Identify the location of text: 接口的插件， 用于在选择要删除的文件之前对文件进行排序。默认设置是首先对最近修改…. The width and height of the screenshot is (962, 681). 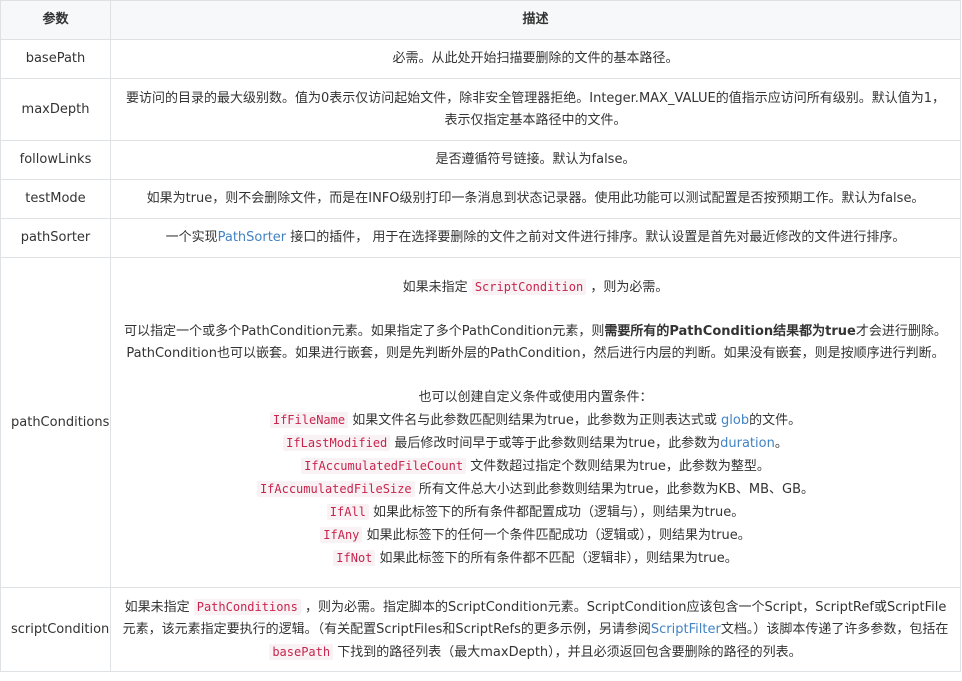
(596, 237).